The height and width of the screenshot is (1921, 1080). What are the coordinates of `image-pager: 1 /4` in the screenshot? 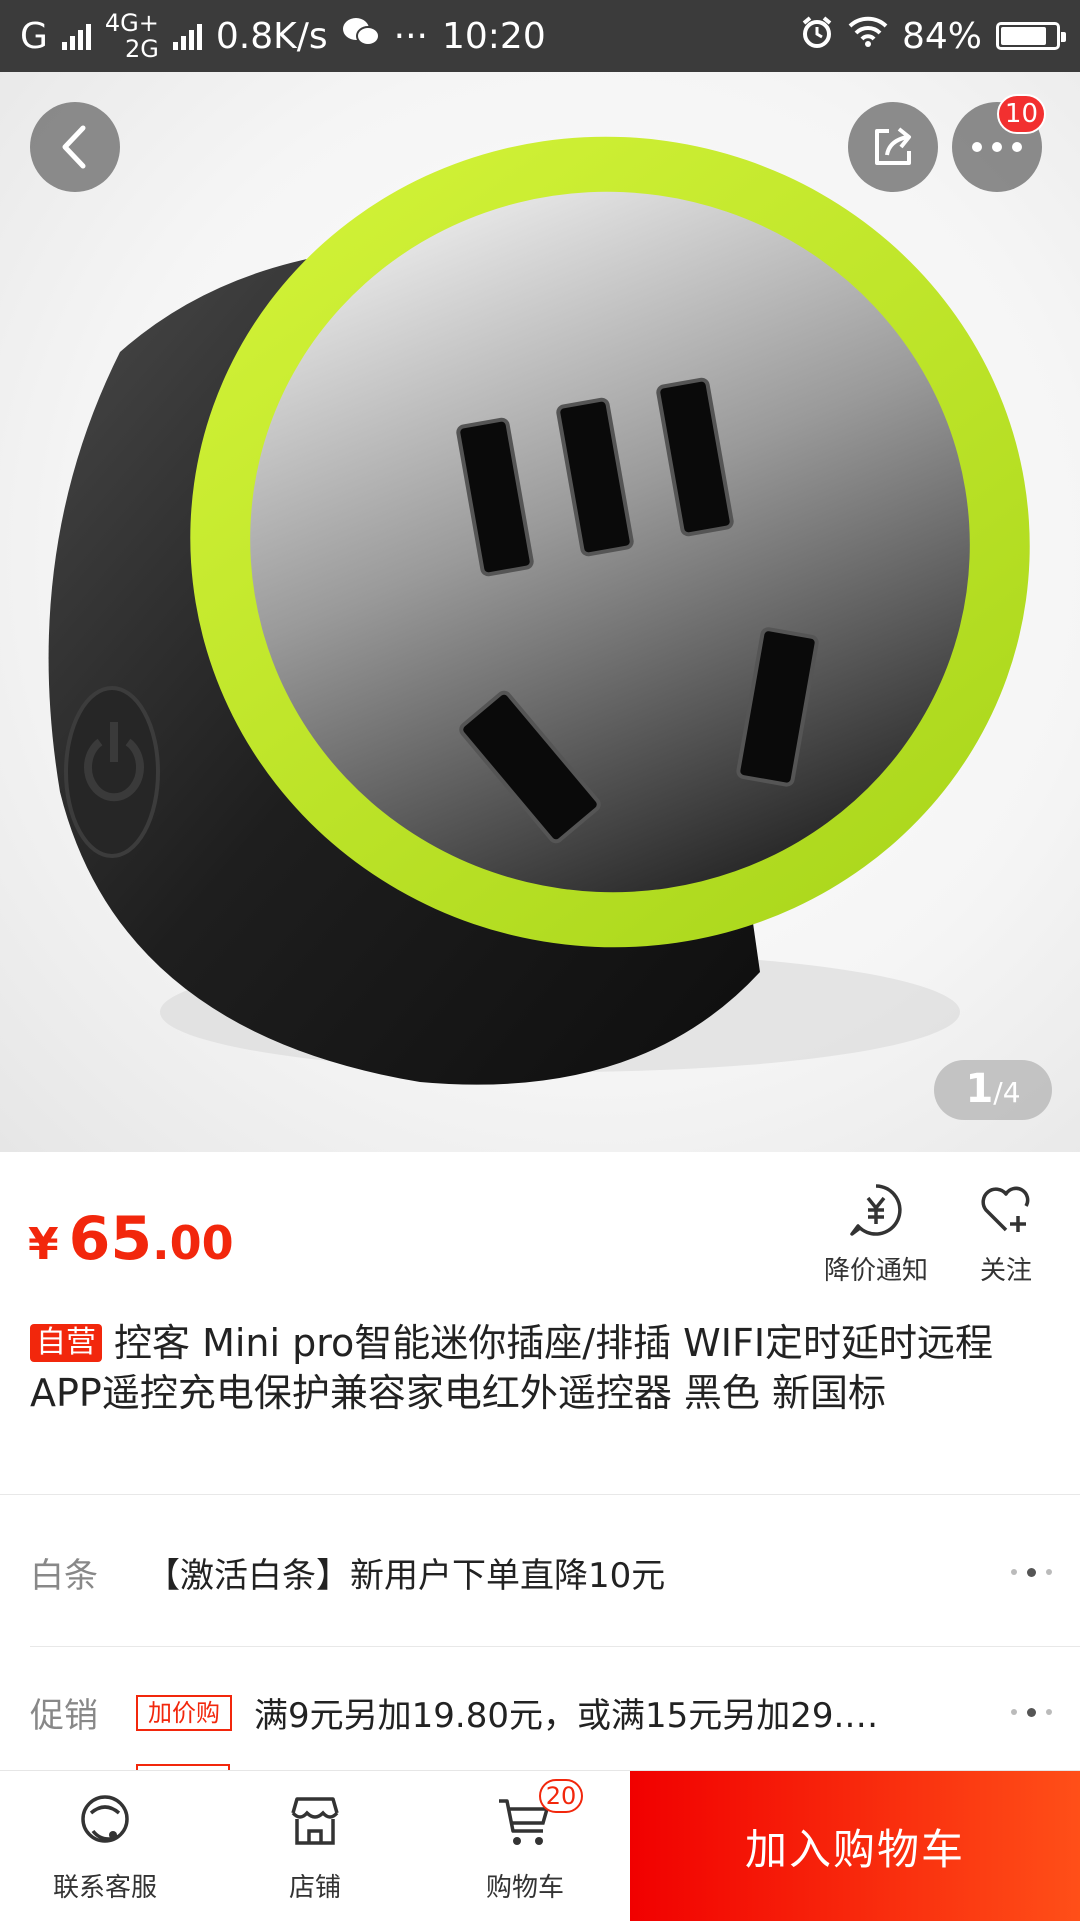 It's located at (993, 1090).